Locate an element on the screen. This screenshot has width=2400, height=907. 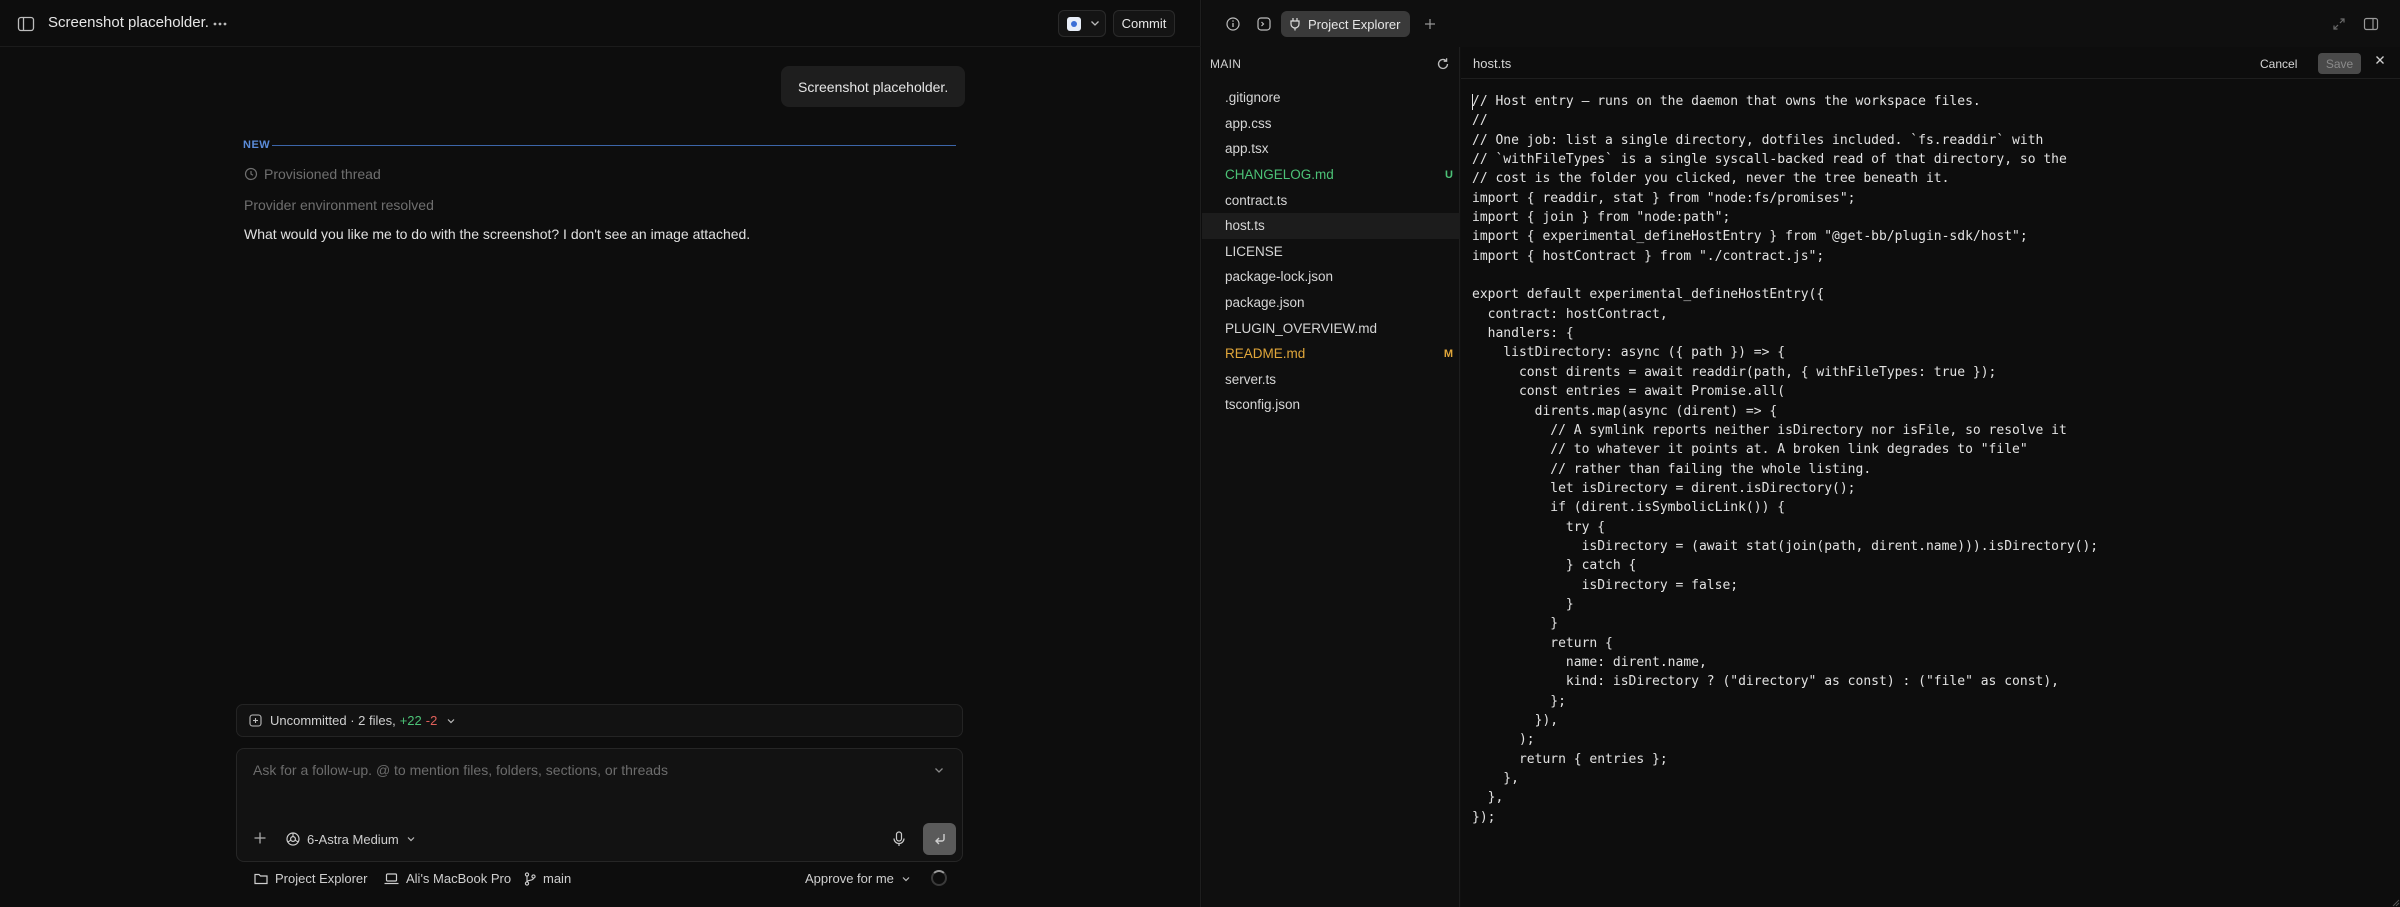
chevron-down-icon is located at coordinates (906, 879).